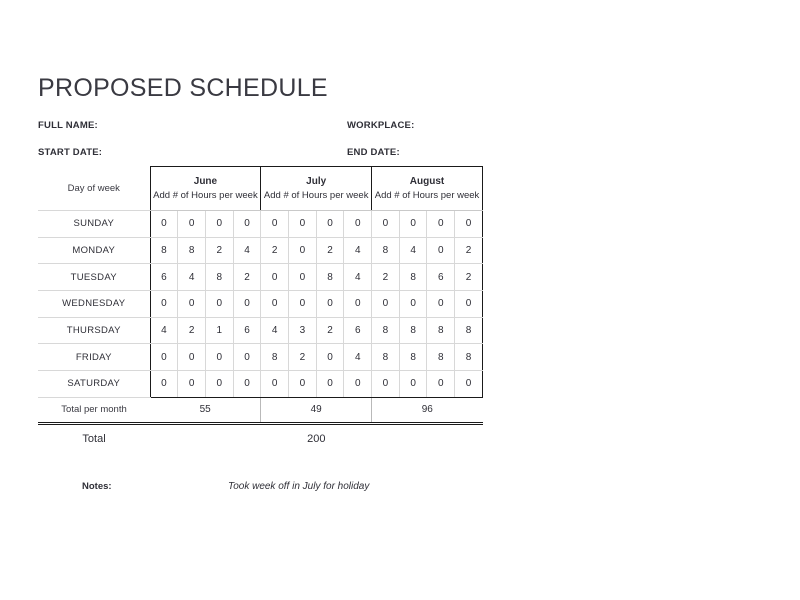 The image size is (800, 600). I want to click on day-label-monday: MONDAY, so click(94, 250).